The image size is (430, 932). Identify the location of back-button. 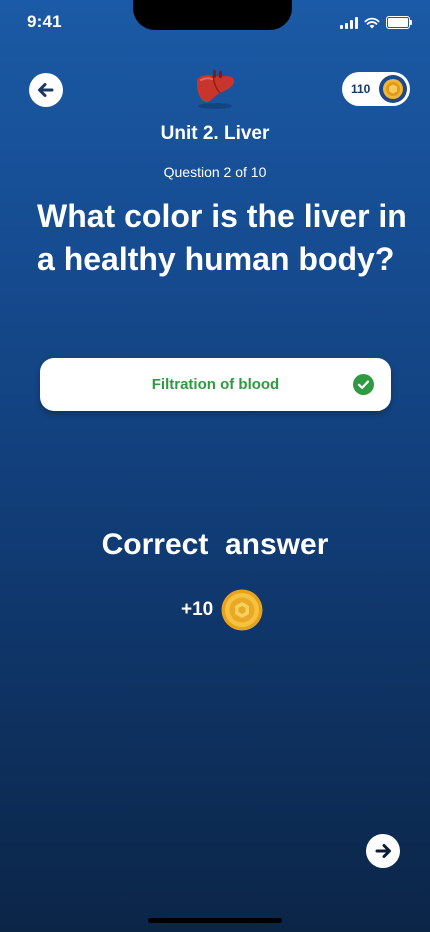
(46, 90).